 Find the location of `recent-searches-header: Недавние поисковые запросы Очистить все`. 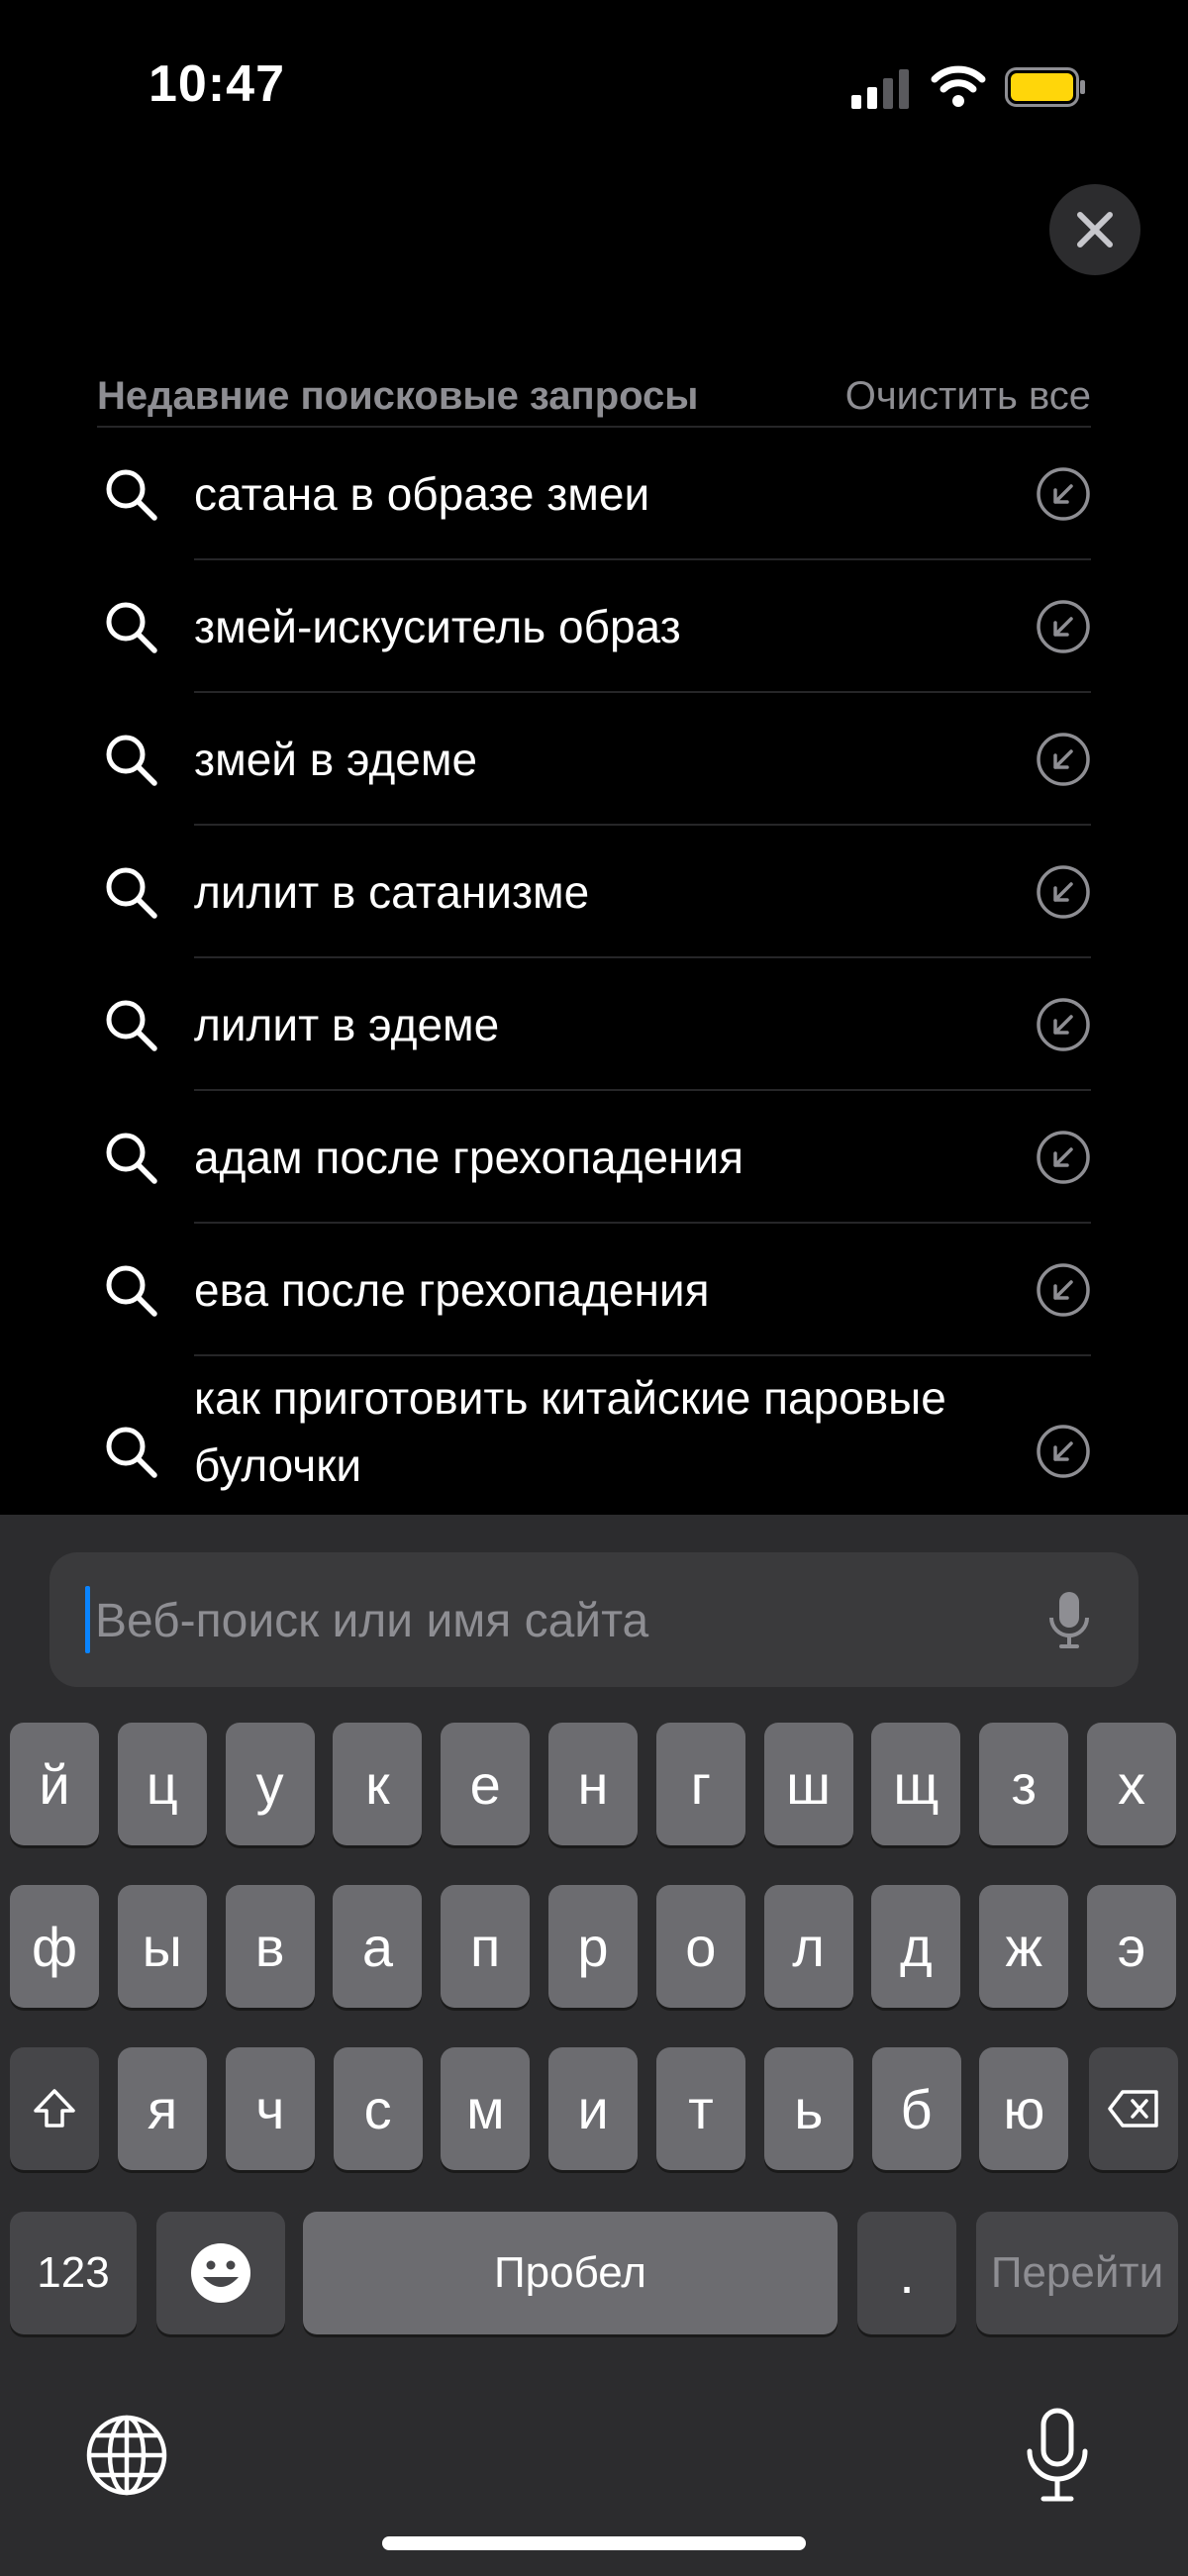

recent-searches-header: Недавние поисковые запросы Очистить все is located at coordinates (594, 397).